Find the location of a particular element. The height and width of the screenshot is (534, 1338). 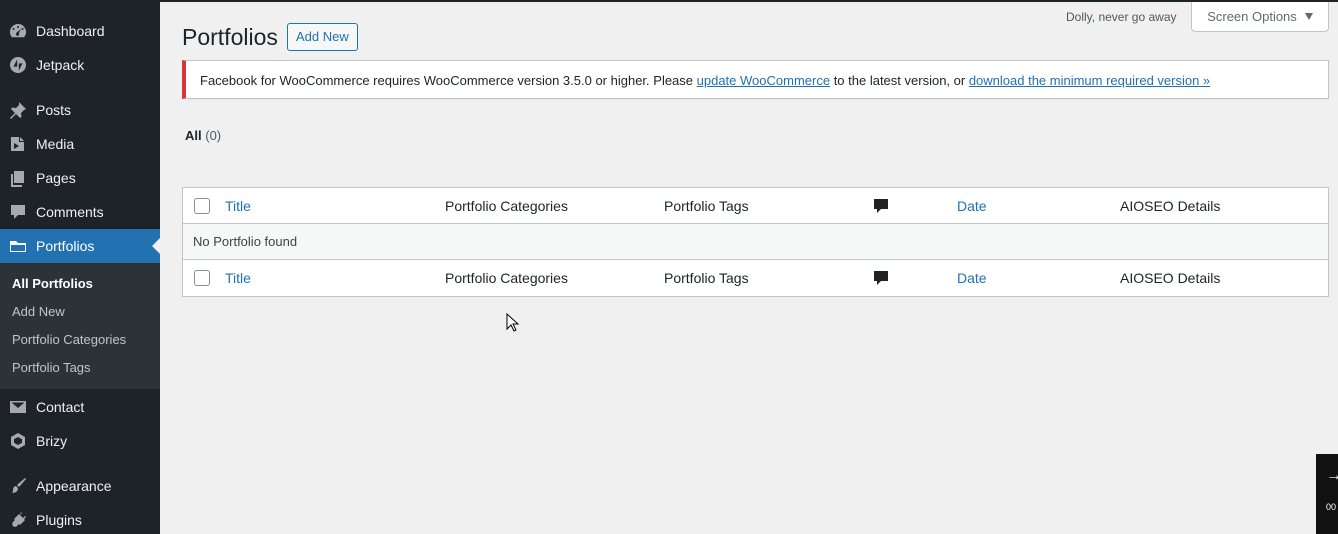

add-new-button: Add New is located at coordinates (322, 37).